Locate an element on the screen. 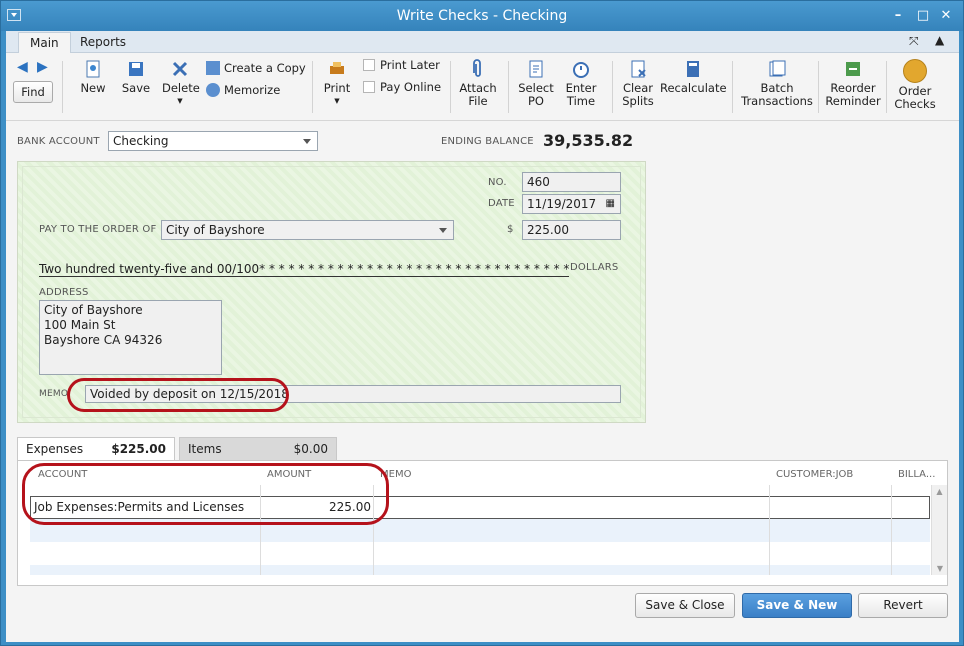 The image size is (964, 646). previous-arrow-icon: ◀ is located at coordinates (22, 67).